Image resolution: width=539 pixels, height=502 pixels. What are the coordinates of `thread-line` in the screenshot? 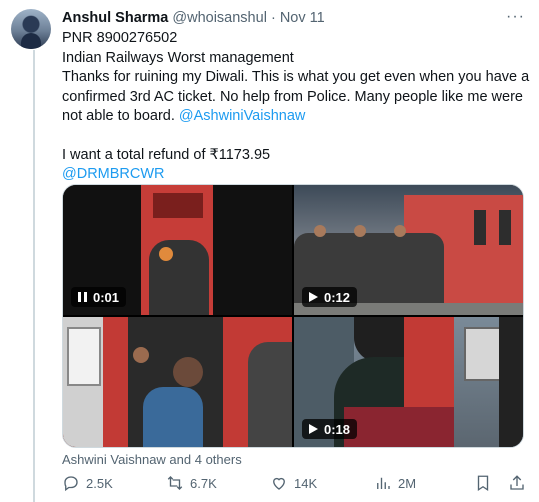 It's located at (34, 276).